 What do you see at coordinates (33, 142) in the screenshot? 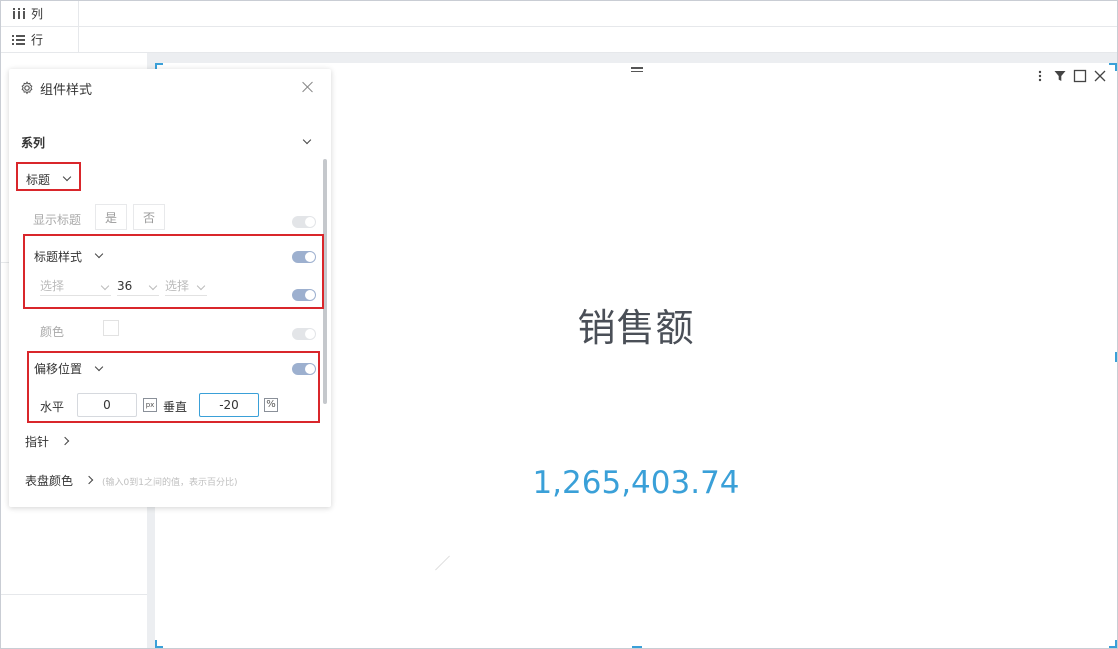
I see `series-section-label: 系列` at bounding box center [33, 142].